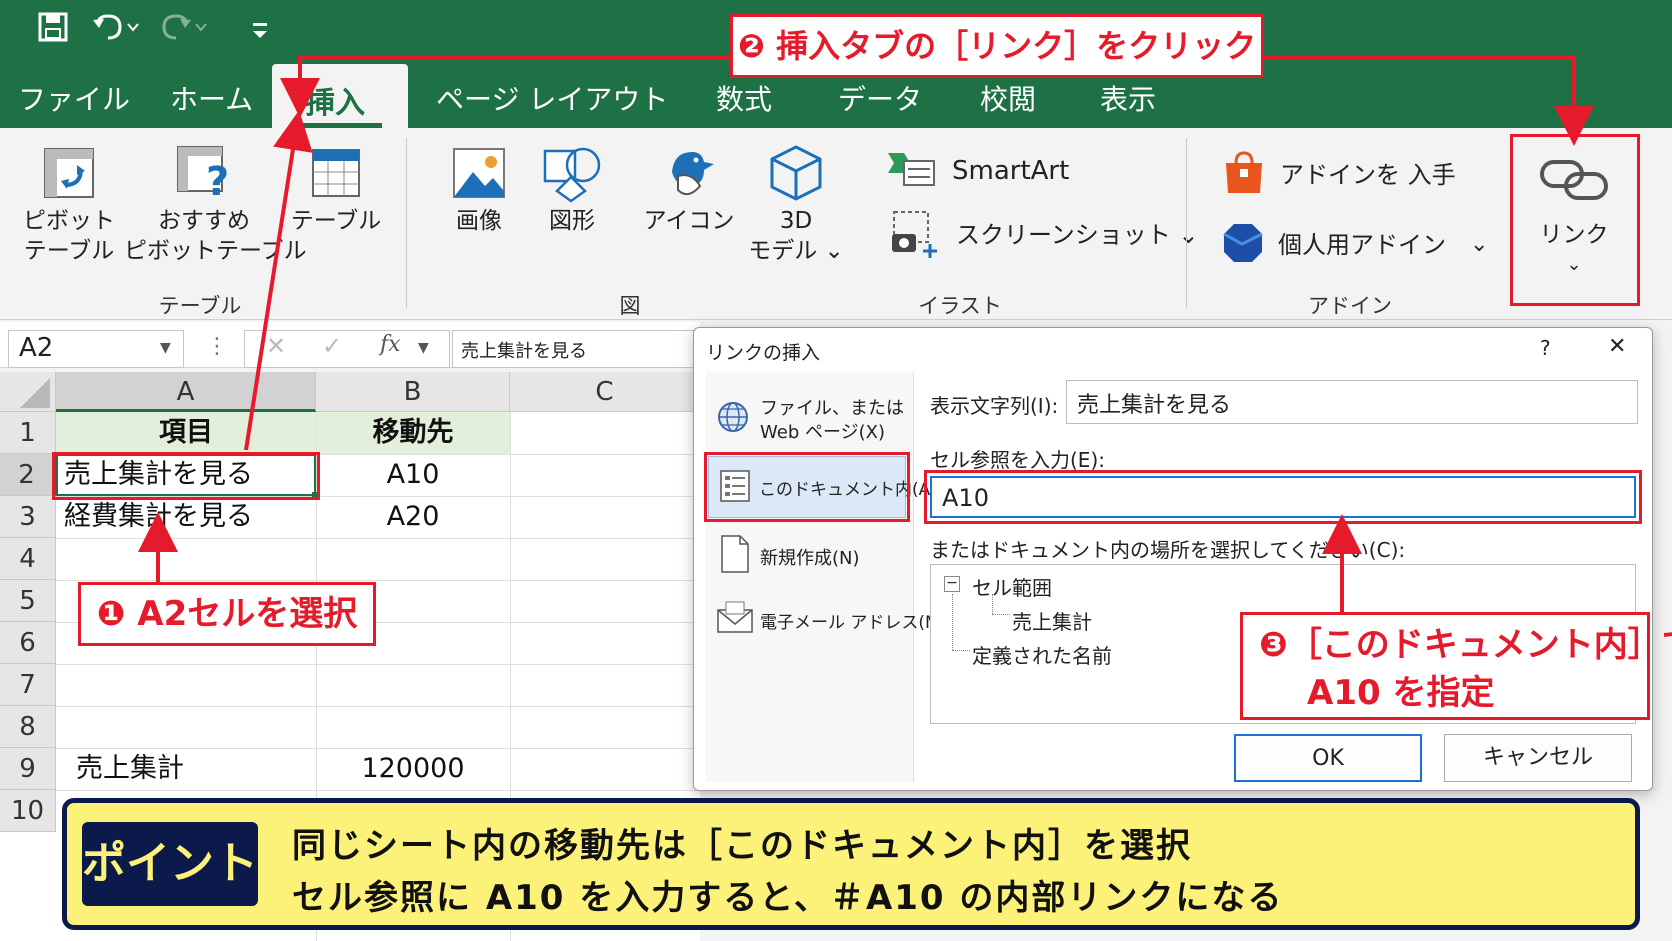  Describe the element at coordinates (788, 898) in the screenshot. I see `point-line-2: セル参照に A10 を入力すると、＃A10 の内部リンクになる` at that location.